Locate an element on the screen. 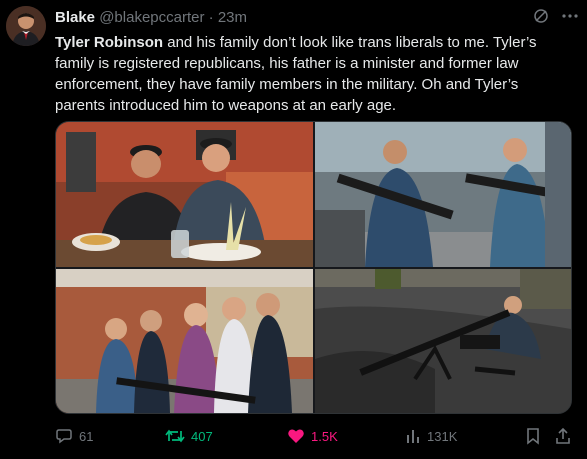 The width and height of the screenshot is (587, 459). more-icon is located at coordinates (570, 16).